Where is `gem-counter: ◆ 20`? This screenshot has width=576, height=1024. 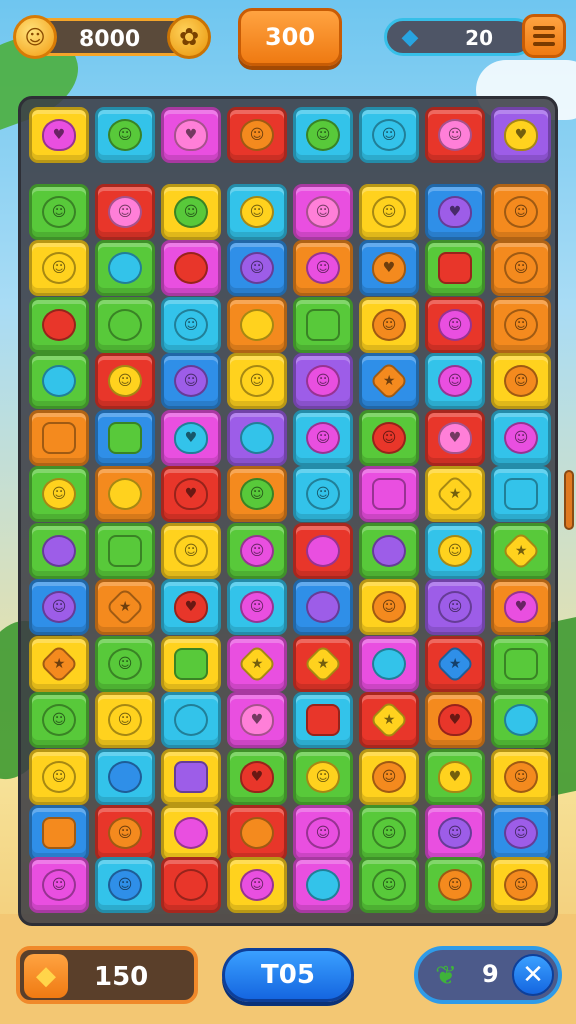
gem-counter: ◆ 20 is located at coordinates (459, 37).